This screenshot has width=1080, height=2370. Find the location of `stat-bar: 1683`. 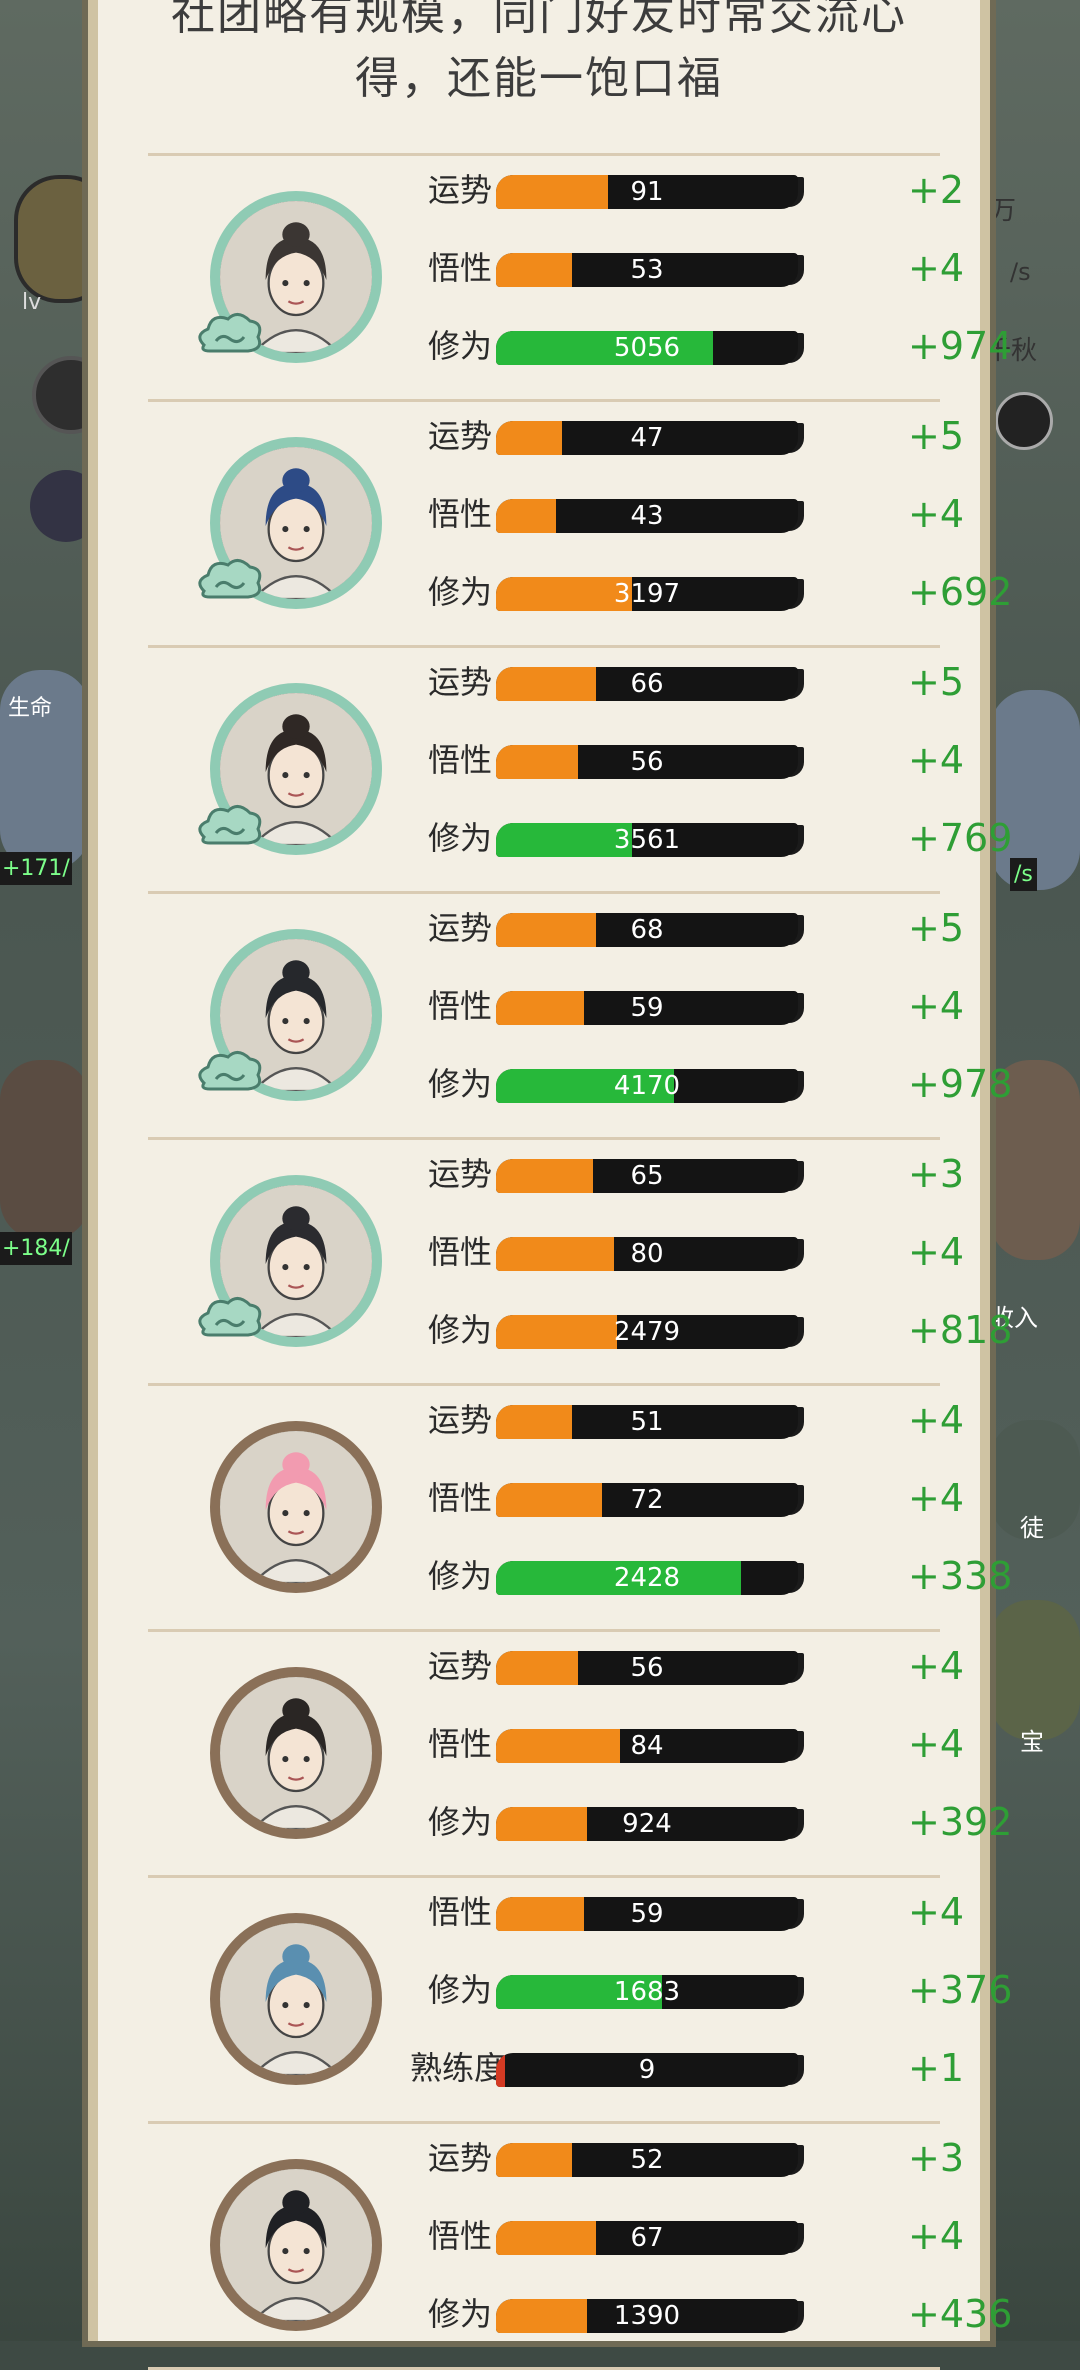

stat-bar: 1683 is located at coordinates (647, 1992).